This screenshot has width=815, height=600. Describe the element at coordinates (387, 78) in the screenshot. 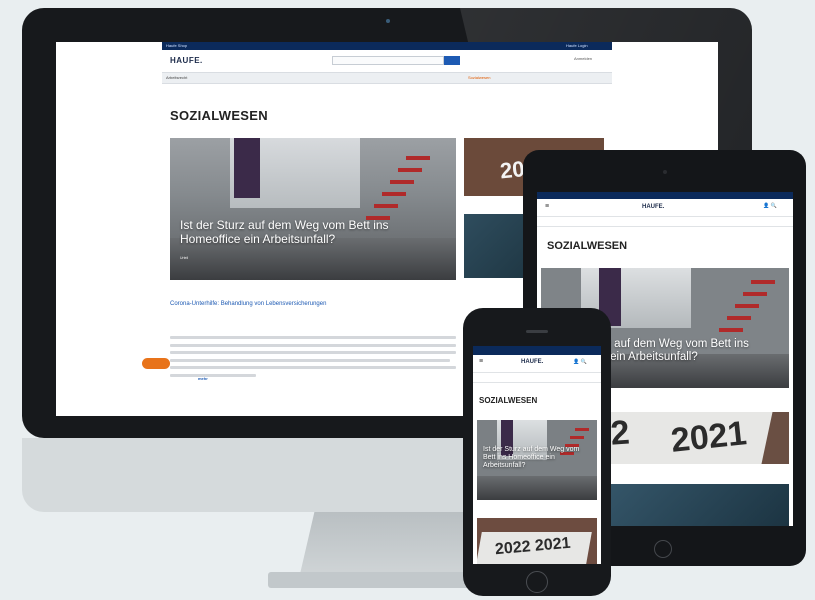

I see `main-nav: Arbeitsrecht Sozialwesen` at that location.